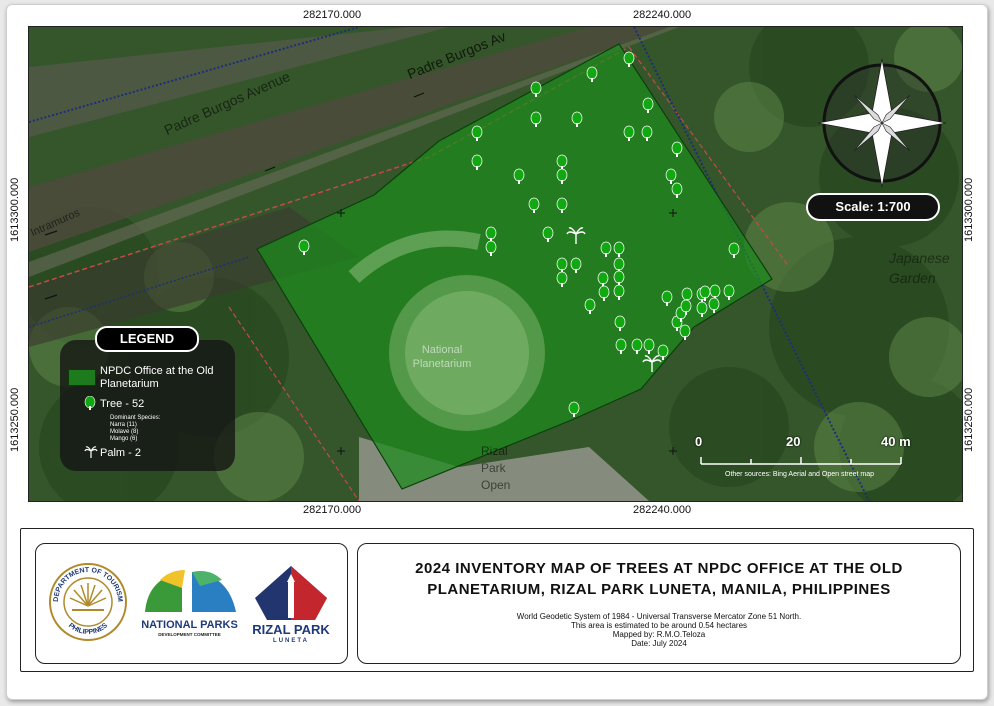  I want to click on legend-tree-label: Tree - 52, so click(122, 404).